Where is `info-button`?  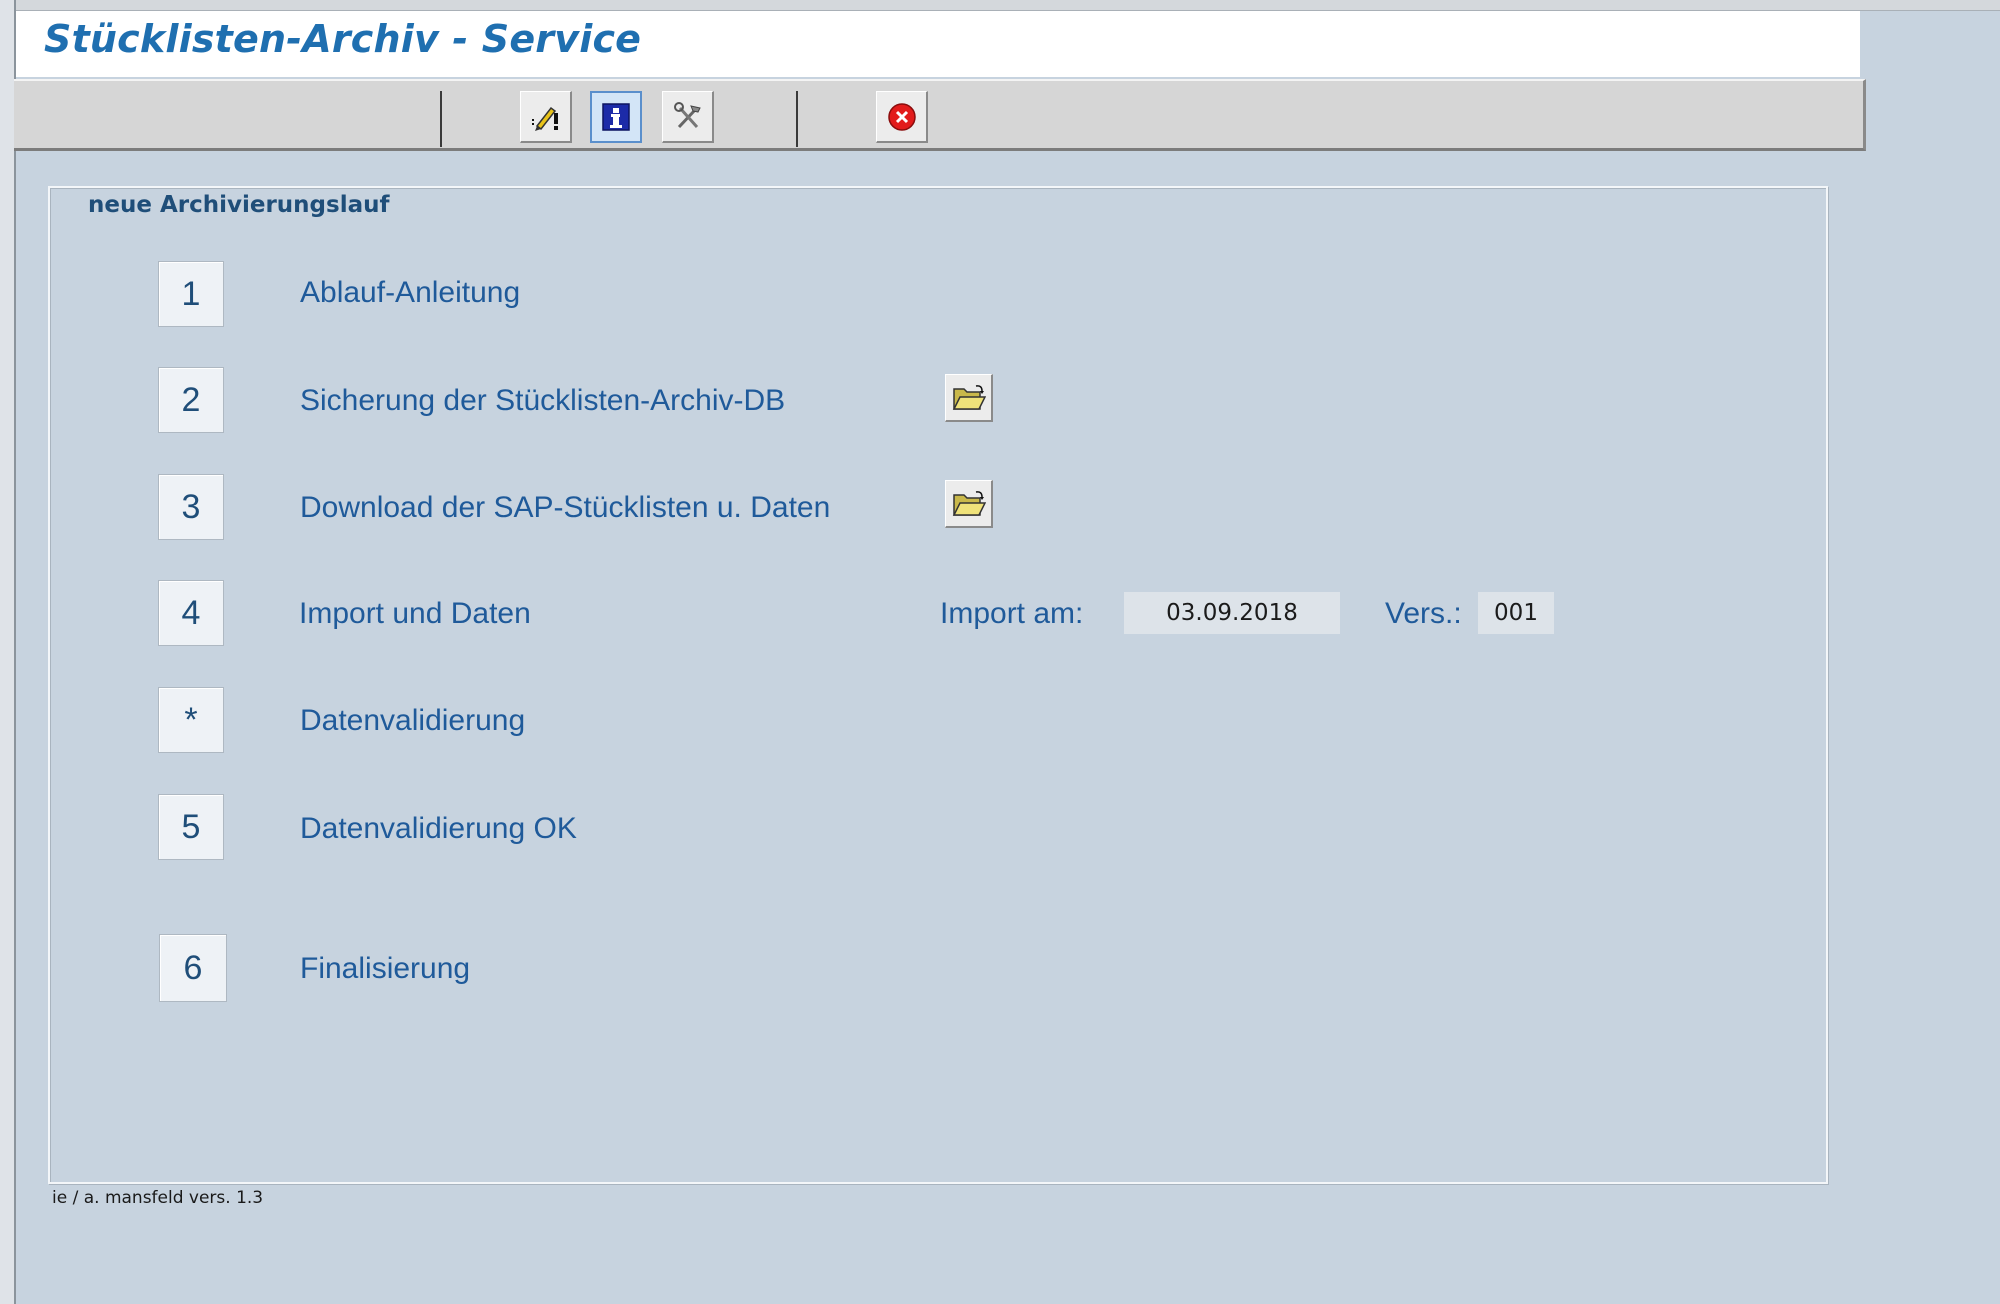
info-button is located at coordinates (616, 117).